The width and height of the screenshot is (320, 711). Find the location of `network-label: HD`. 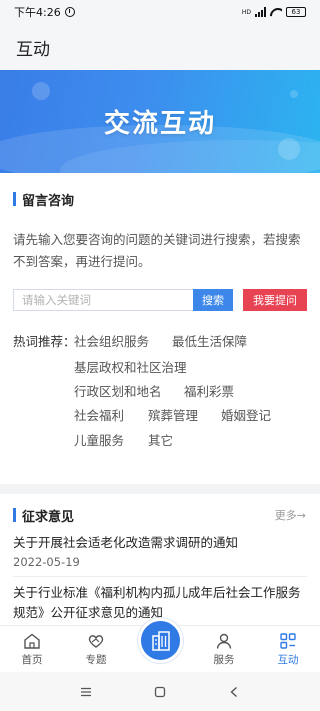

network-label: HD is located at coordinates (246, 12).